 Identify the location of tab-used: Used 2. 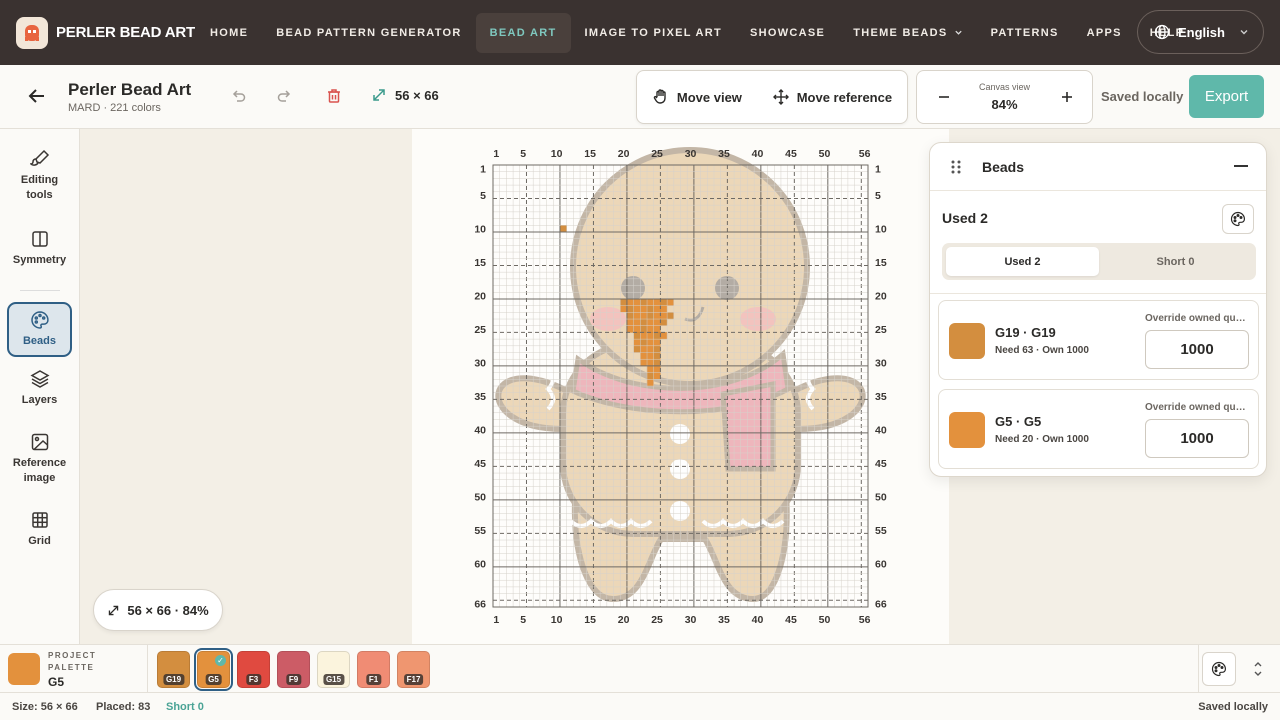
(1022, 261).